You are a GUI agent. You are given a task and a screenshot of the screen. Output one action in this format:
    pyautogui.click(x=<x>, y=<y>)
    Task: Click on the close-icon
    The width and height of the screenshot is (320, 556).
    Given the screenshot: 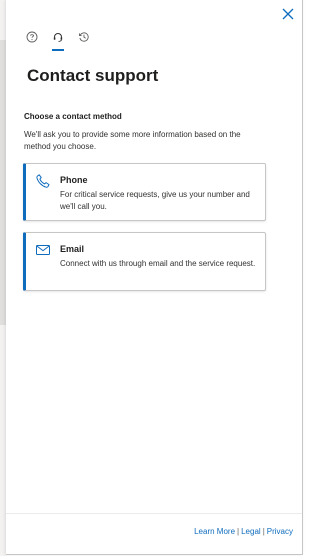 What is the action you would take?
    pyautogui.click(x=288, y=14)
    